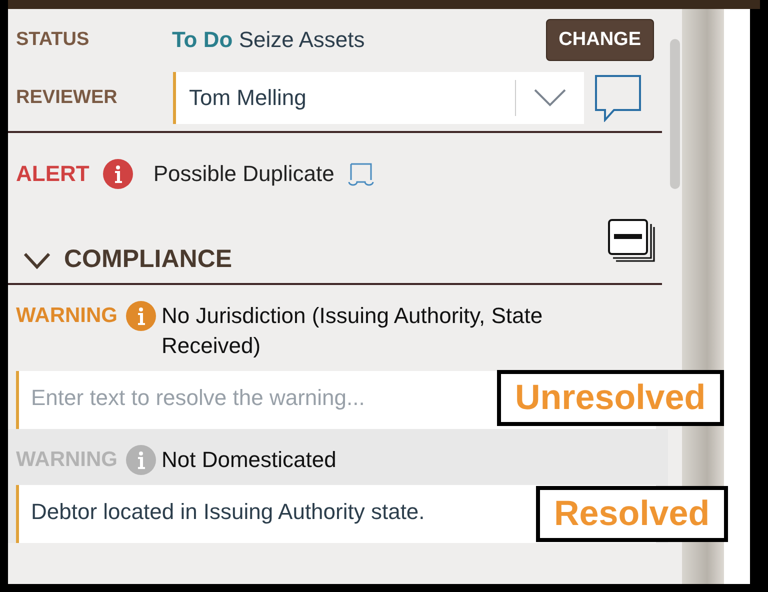 The height and width of the screenshot is (592, 768). Describe the element at coordinates (269, 40) in the screenshot. I see `status-value: To Do Seize Assets` at that location.